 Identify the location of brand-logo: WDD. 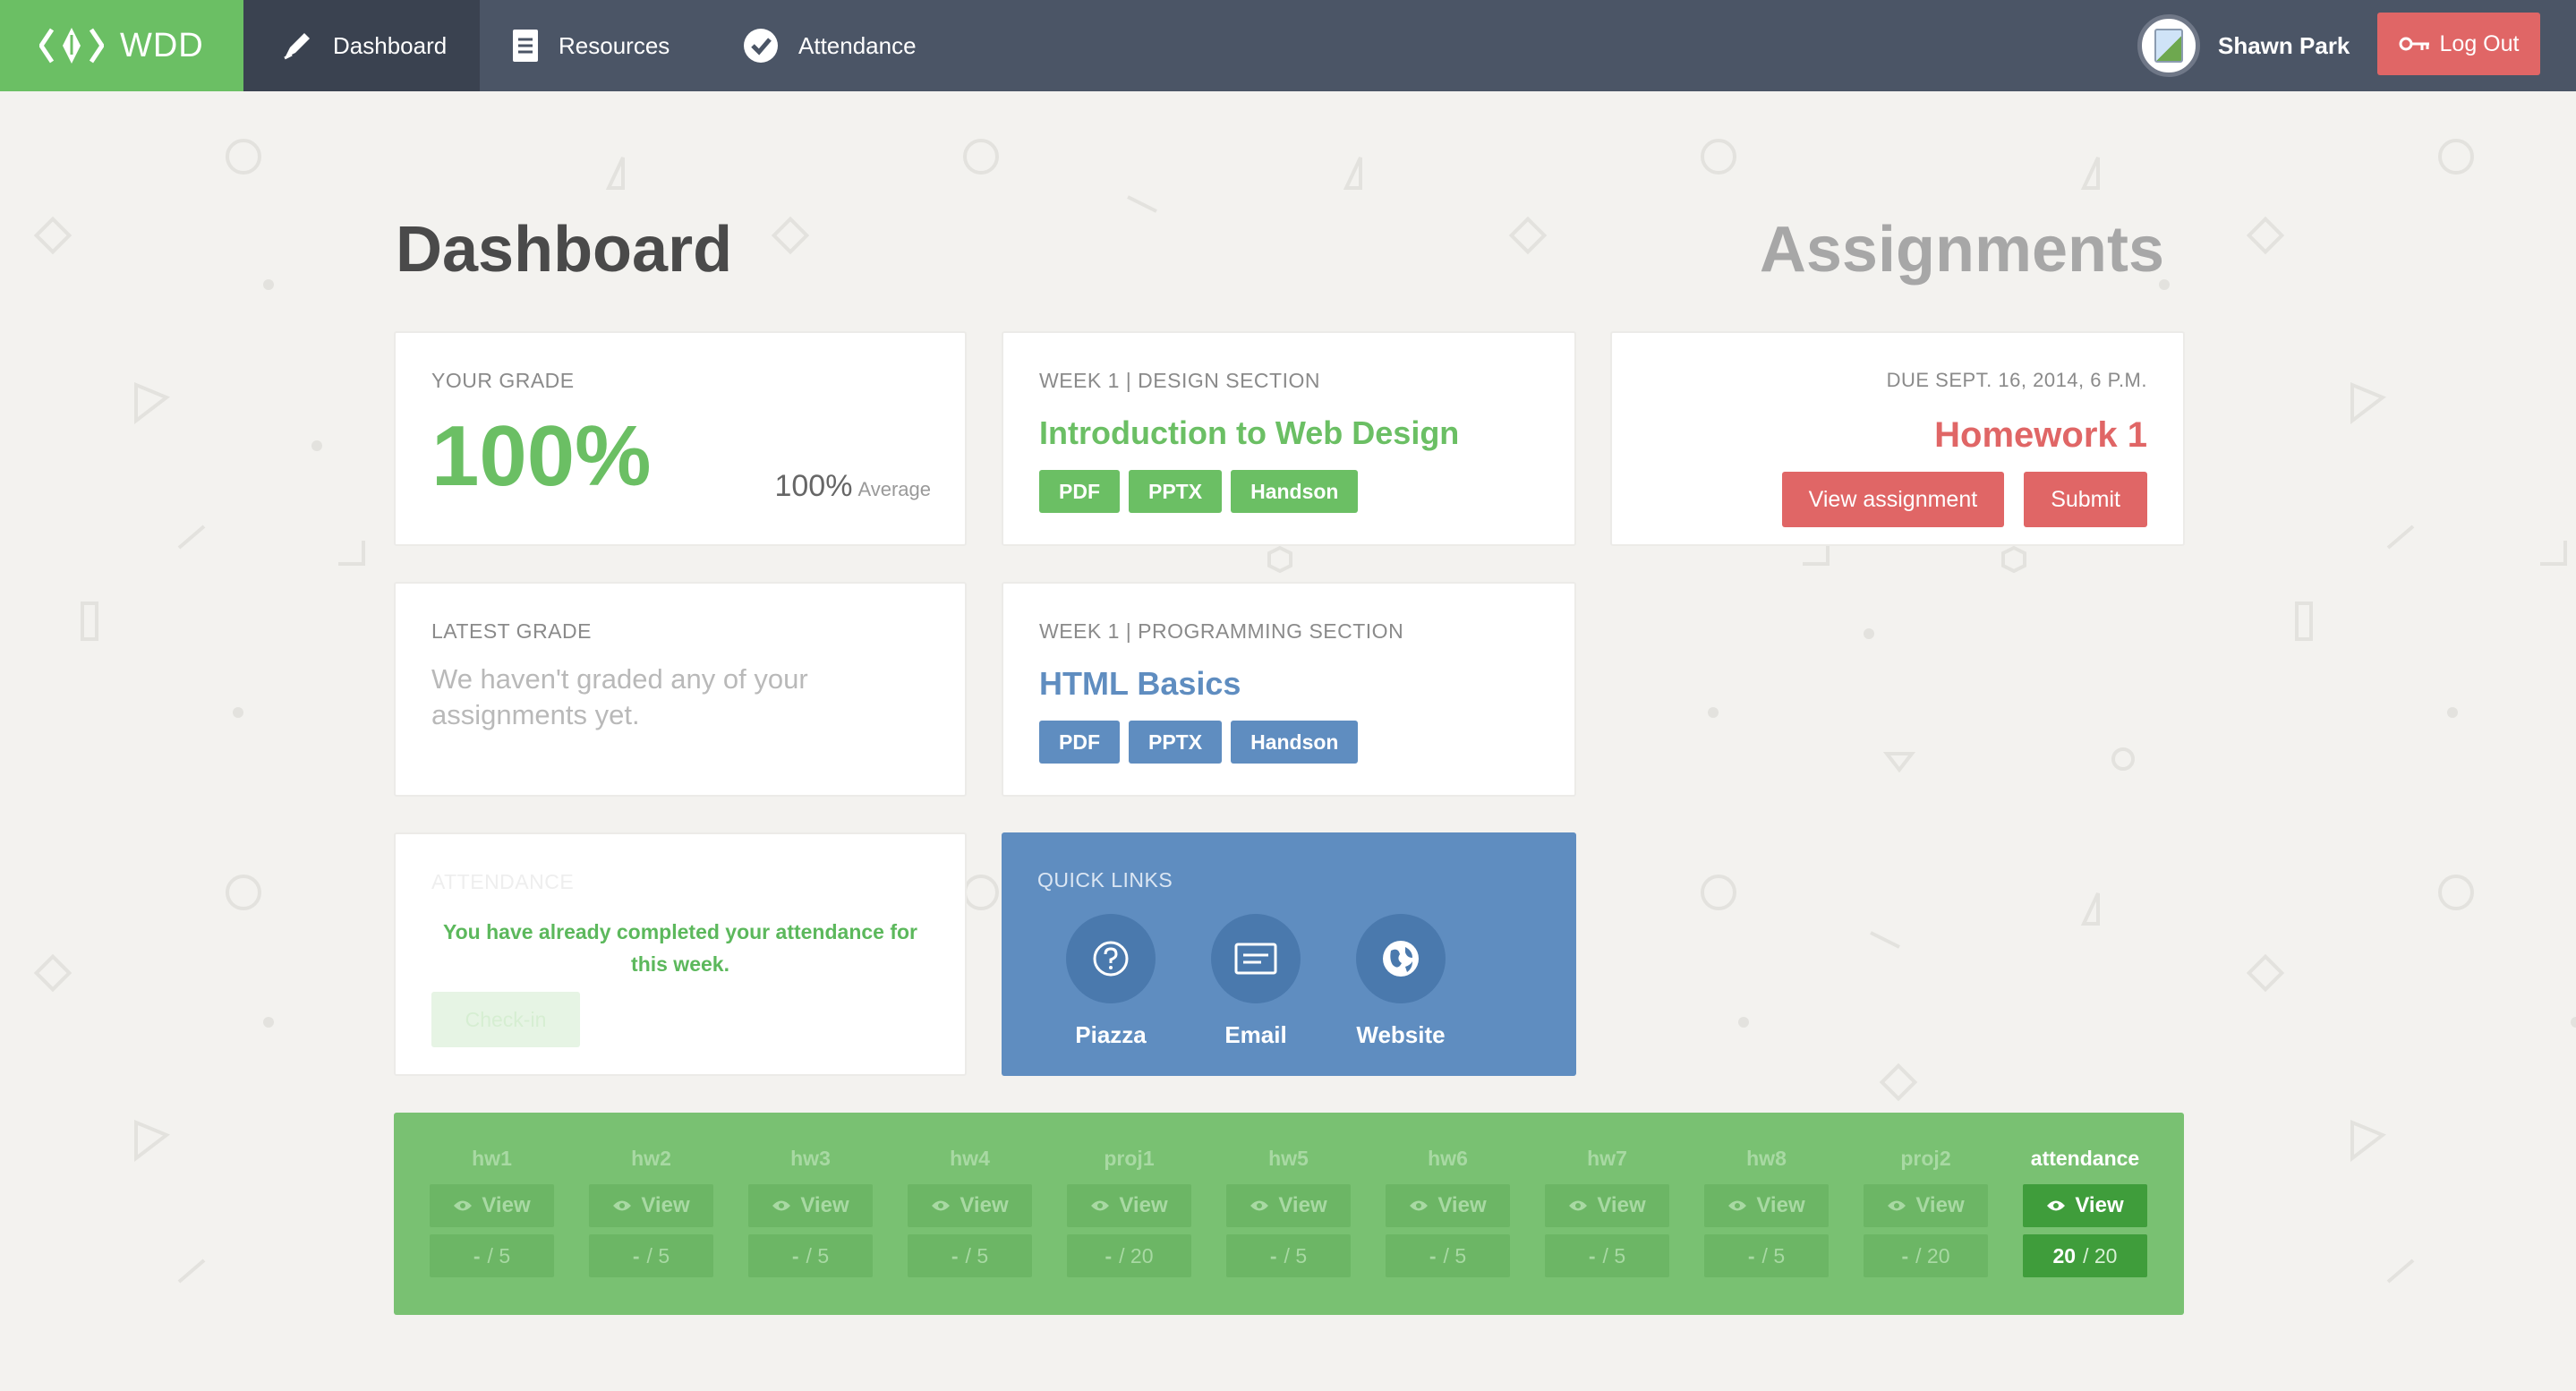
(121, 45).